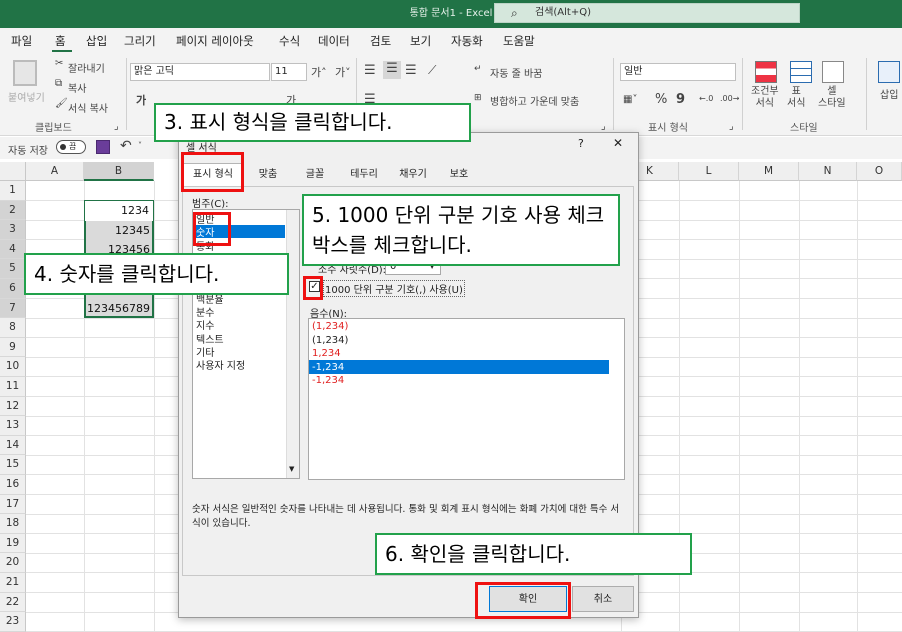 This screenshot has width=902, height=632. Describe the element at coordinates (828, 171) in the screenshot. I see `column-header-n: N` at that location.